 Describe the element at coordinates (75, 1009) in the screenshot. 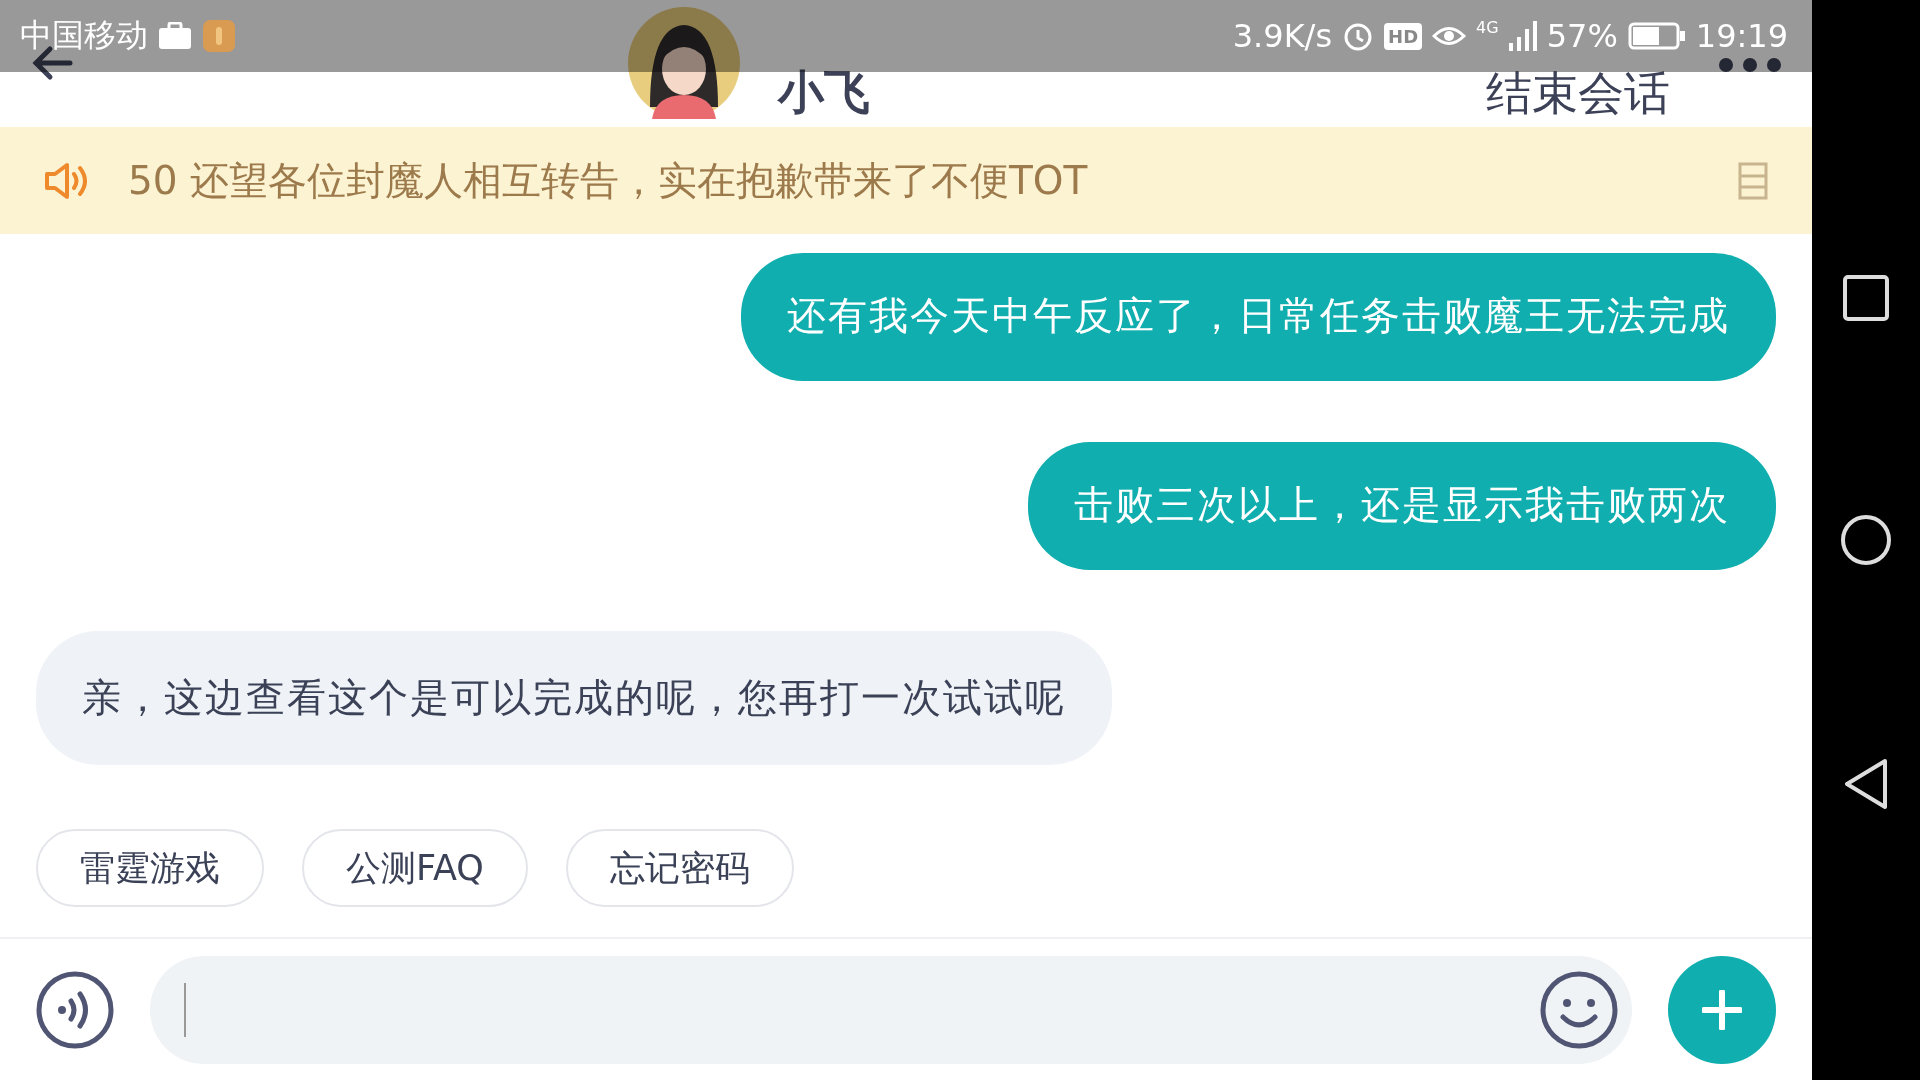

I see `voice-icon` at that location.